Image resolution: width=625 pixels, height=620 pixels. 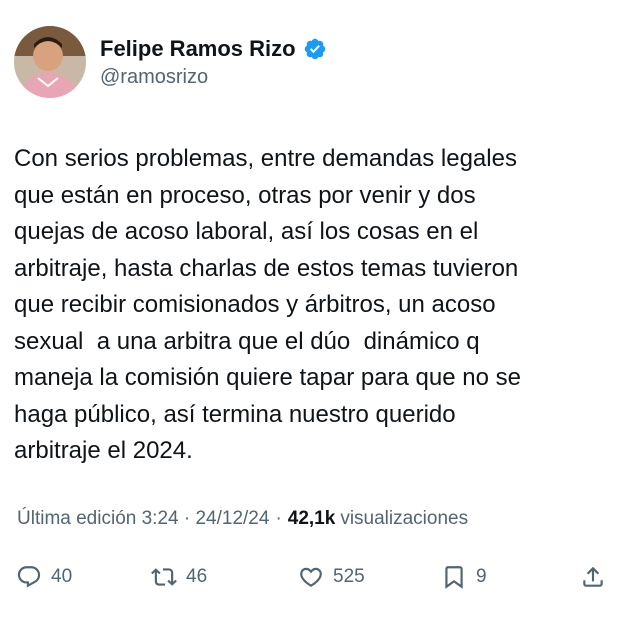 I want to click on like-count: 525, so click(x=349, y=576).